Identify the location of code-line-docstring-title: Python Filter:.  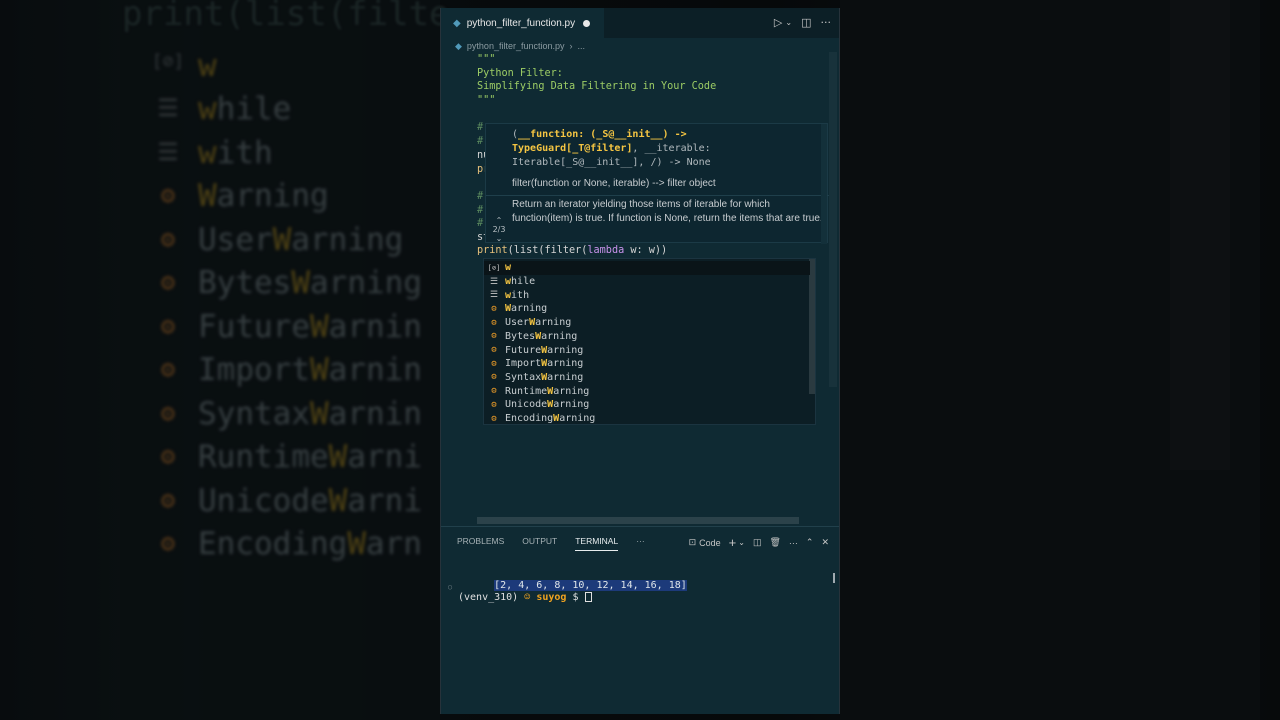
(520, 73).